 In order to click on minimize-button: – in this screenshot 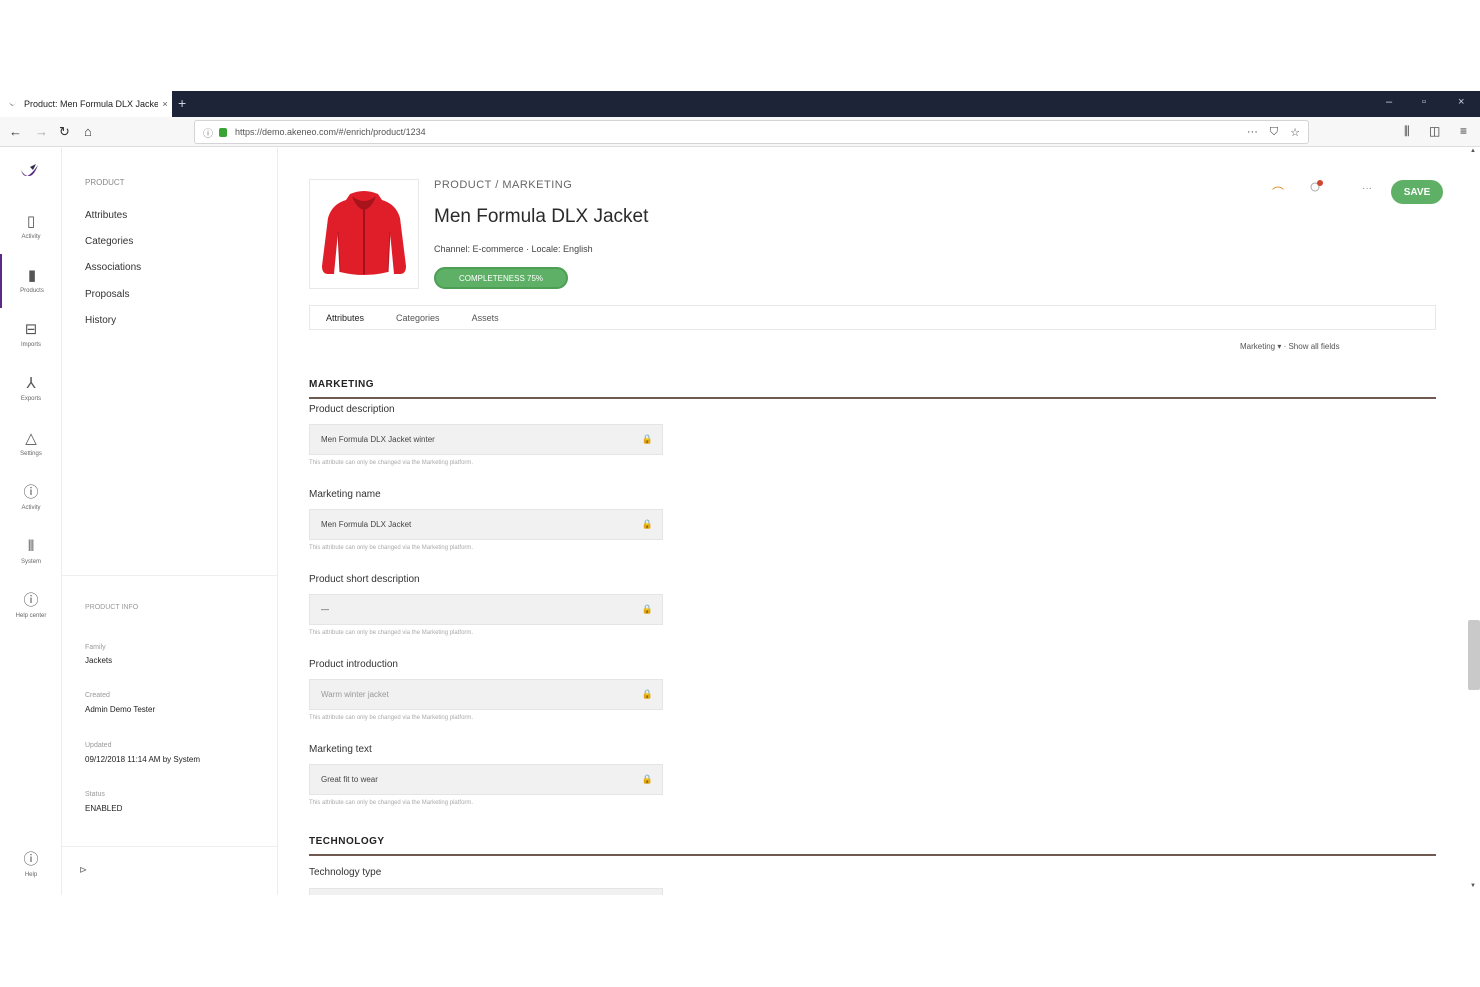, I will do `click(1389, 102)`.